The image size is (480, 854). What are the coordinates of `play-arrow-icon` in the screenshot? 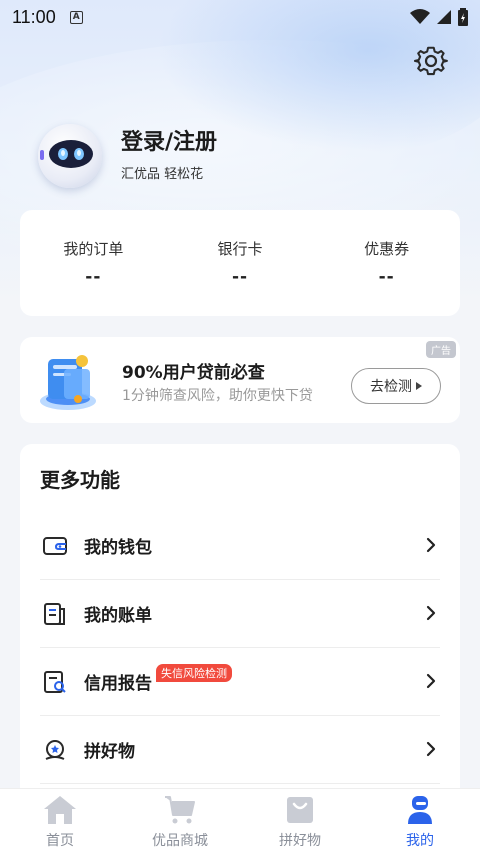 It's located at (419, 386).